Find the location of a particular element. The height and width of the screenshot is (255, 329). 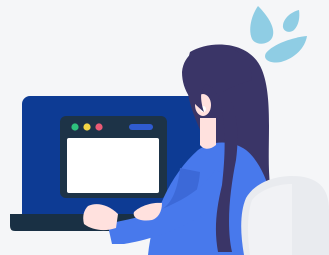

window-dot-green is located at coordinates (75, 127).